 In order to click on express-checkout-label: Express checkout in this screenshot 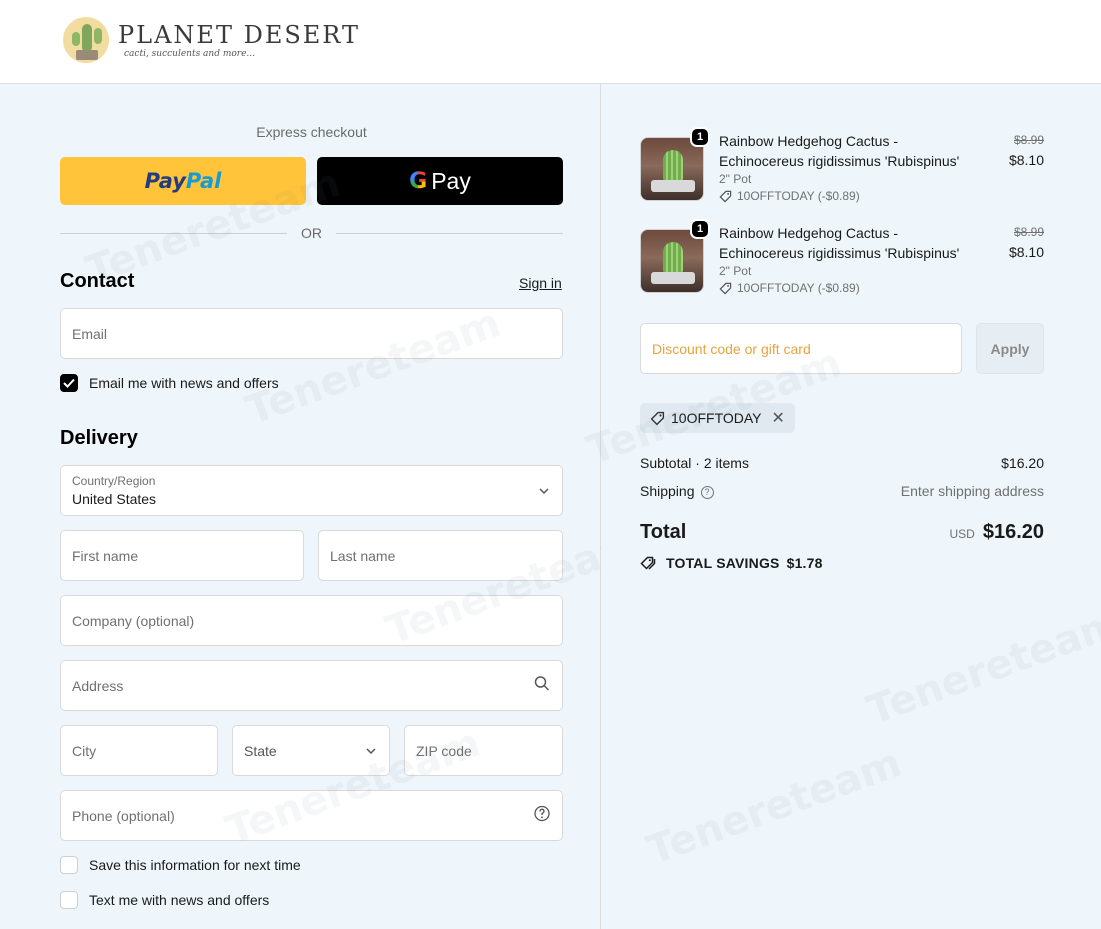, I will do `click(311, 132)`.